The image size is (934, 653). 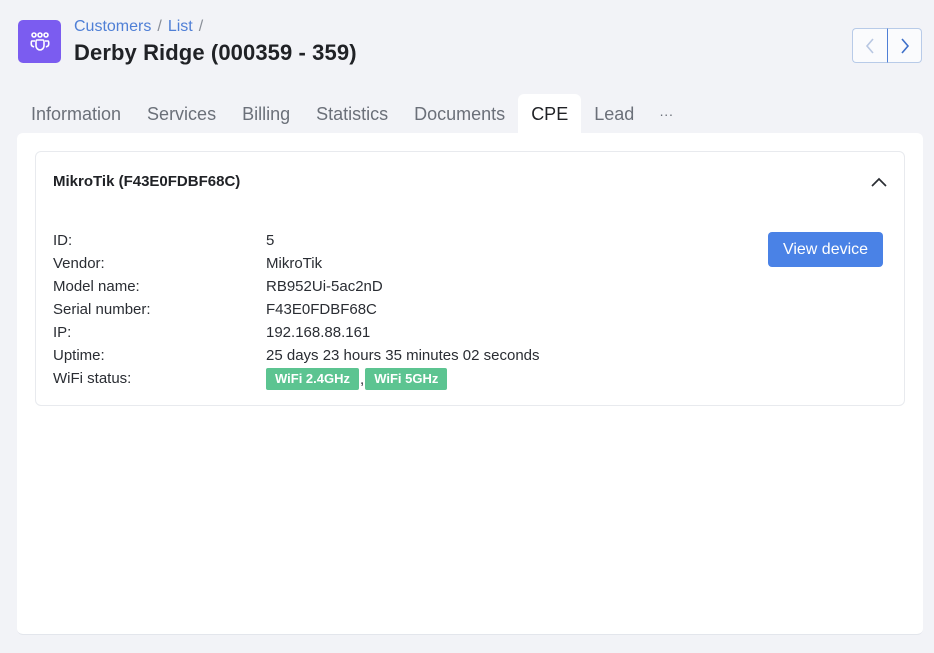 I want to click on breadcrumb-list: List, so click(x=180, y=27).